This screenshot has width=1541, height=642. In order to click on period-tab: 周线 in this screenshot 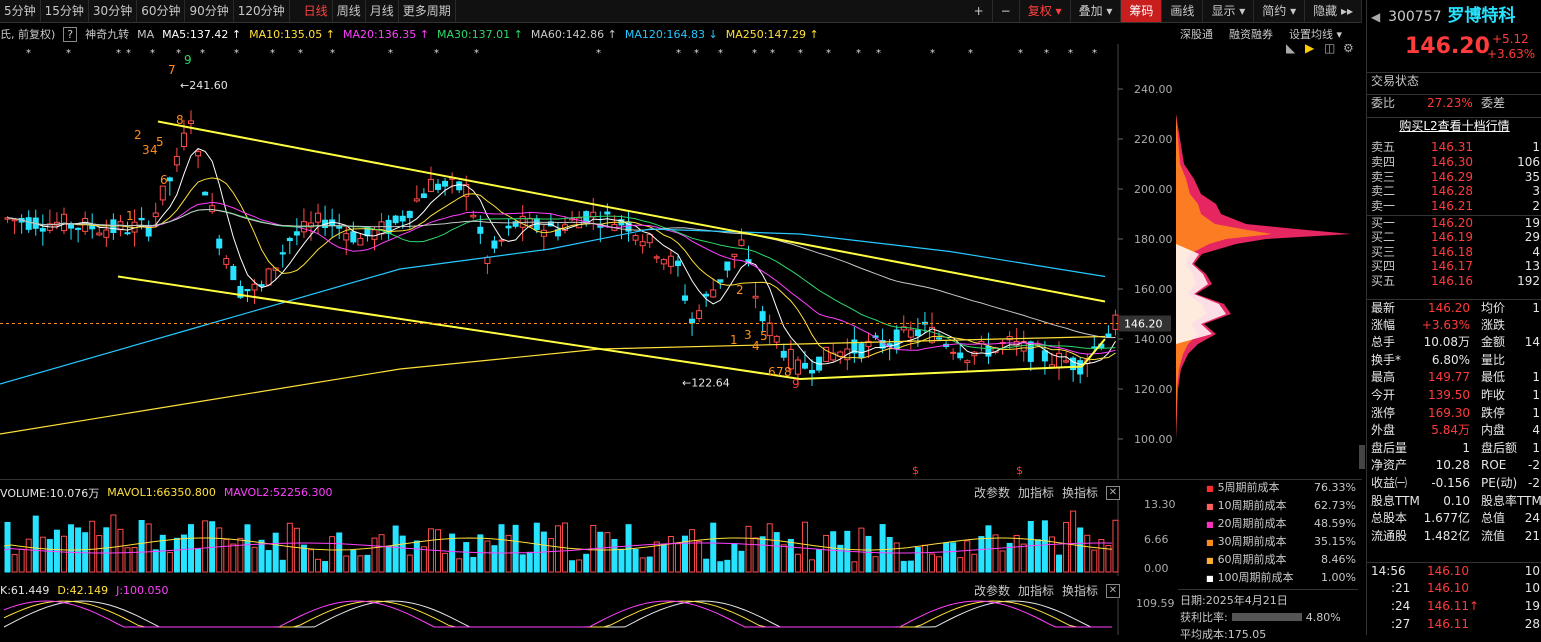, I will do `click(349, 11)`.